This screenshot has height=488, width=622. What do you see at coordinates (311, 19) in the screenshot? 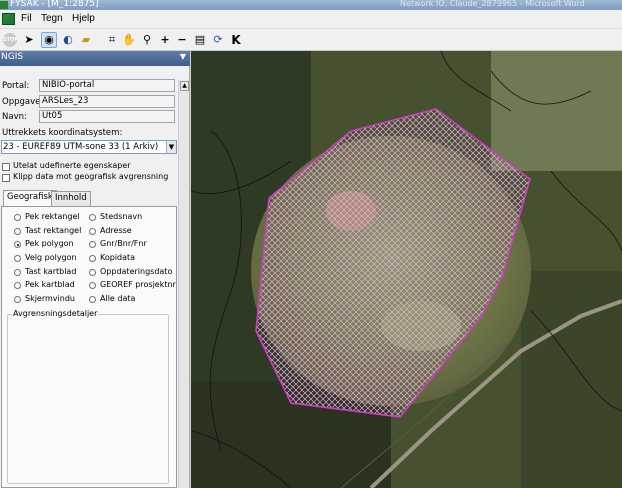
I see `menu-bar: Fil Tegn Hjelp` at bounding box center [311, 19].